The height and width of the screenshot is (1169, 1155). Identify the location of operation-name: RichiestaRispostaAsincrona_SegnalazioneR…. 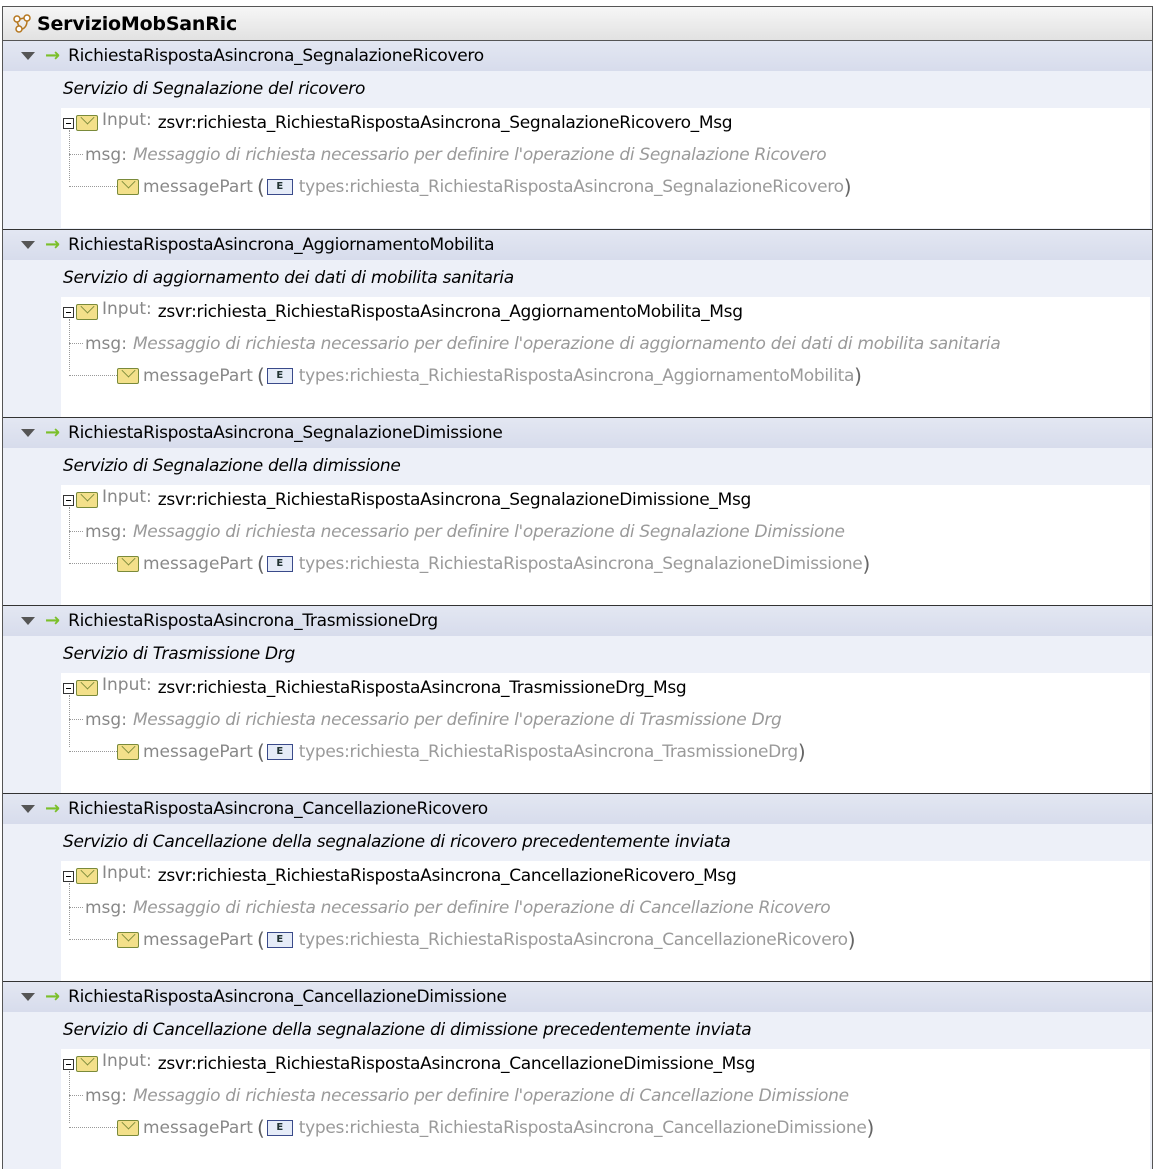
(276, 56).